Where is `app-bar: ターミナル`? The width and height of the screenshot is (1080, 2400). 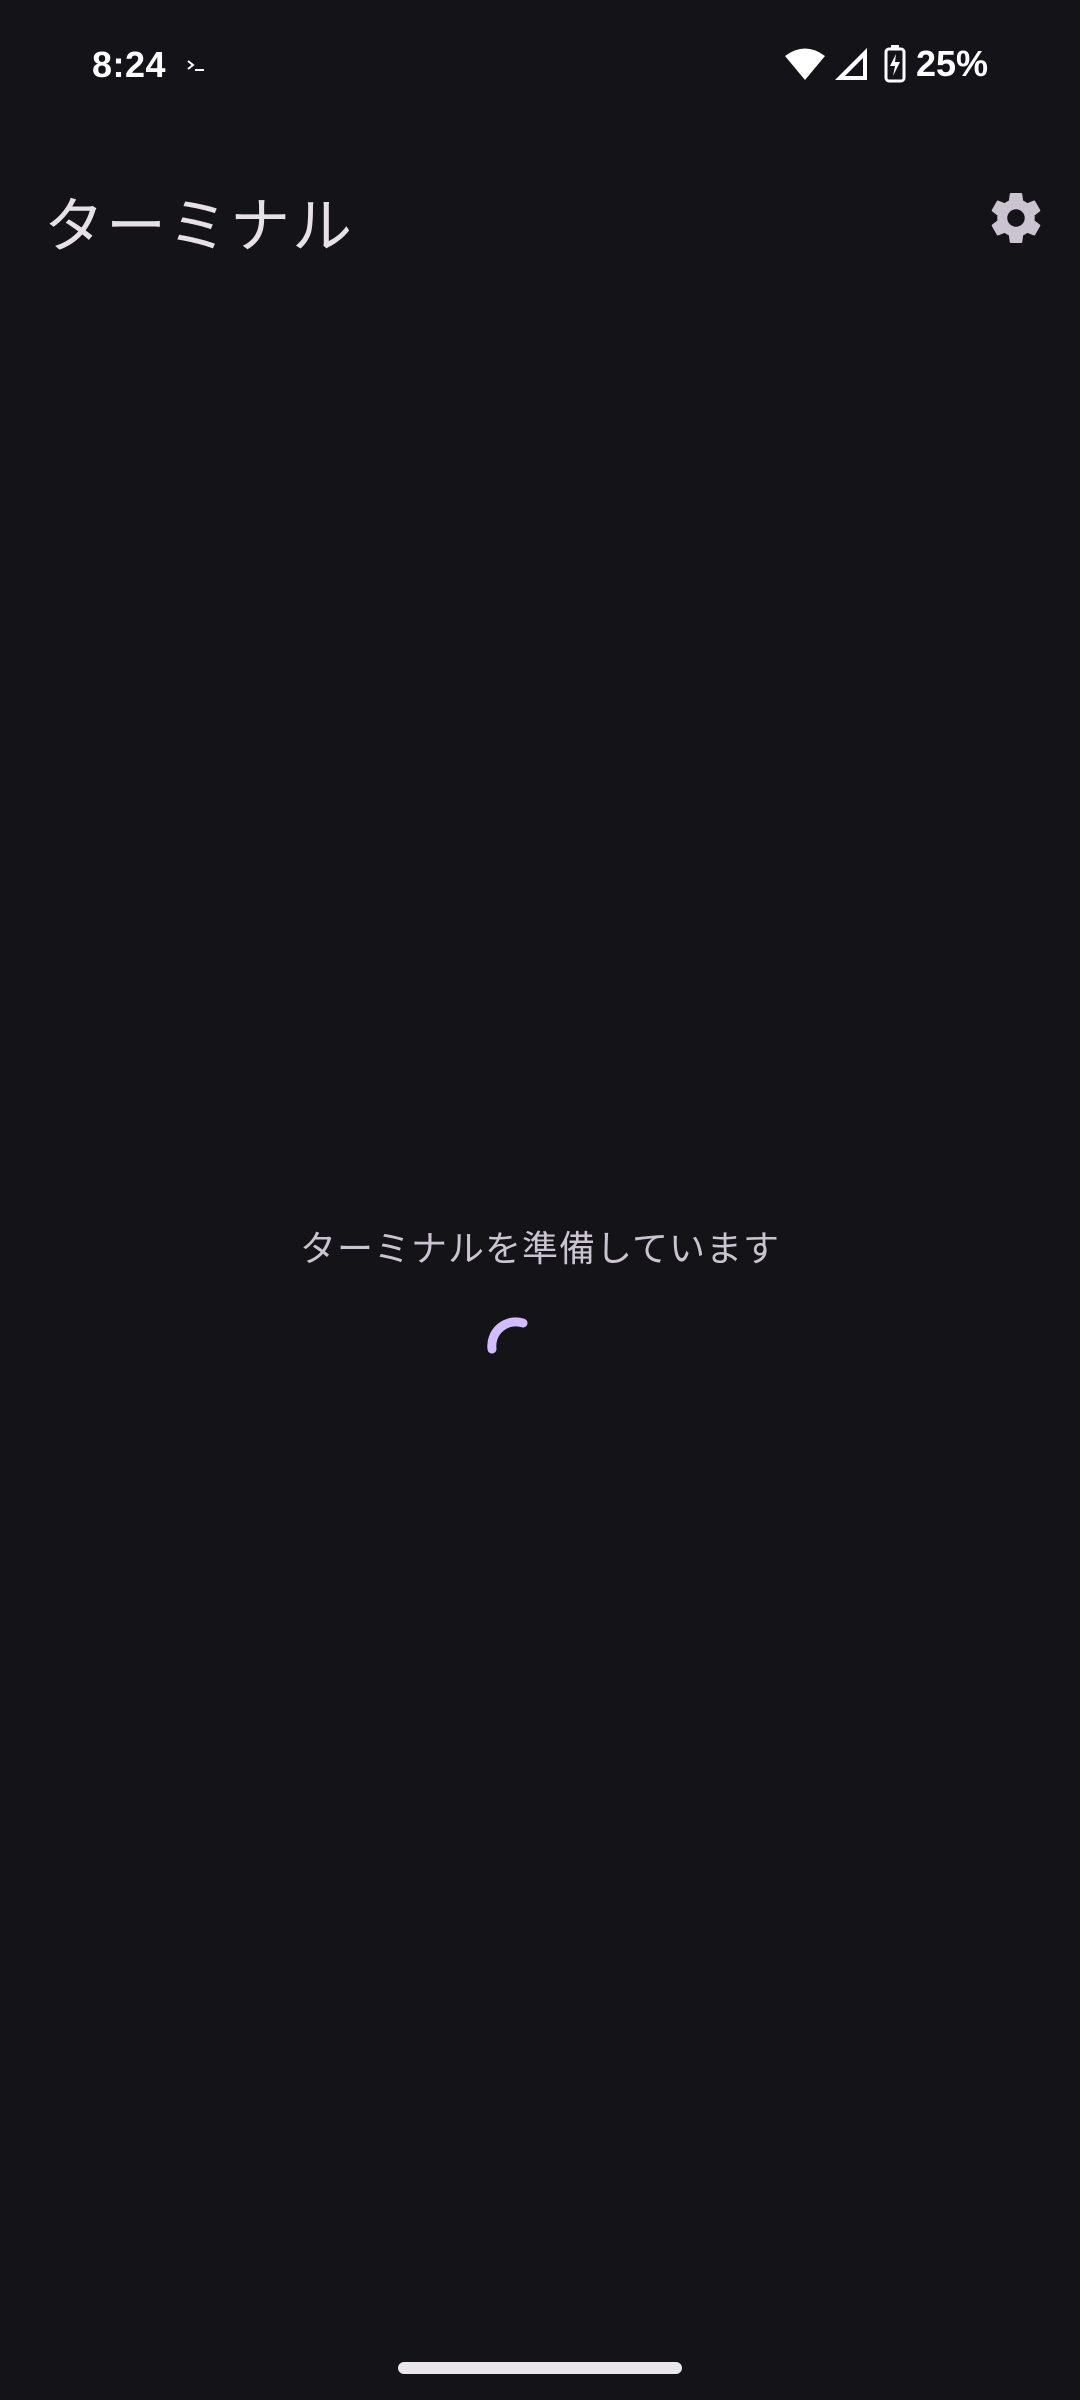
app-bar: ターミナル is located at coordinates (540, 215).